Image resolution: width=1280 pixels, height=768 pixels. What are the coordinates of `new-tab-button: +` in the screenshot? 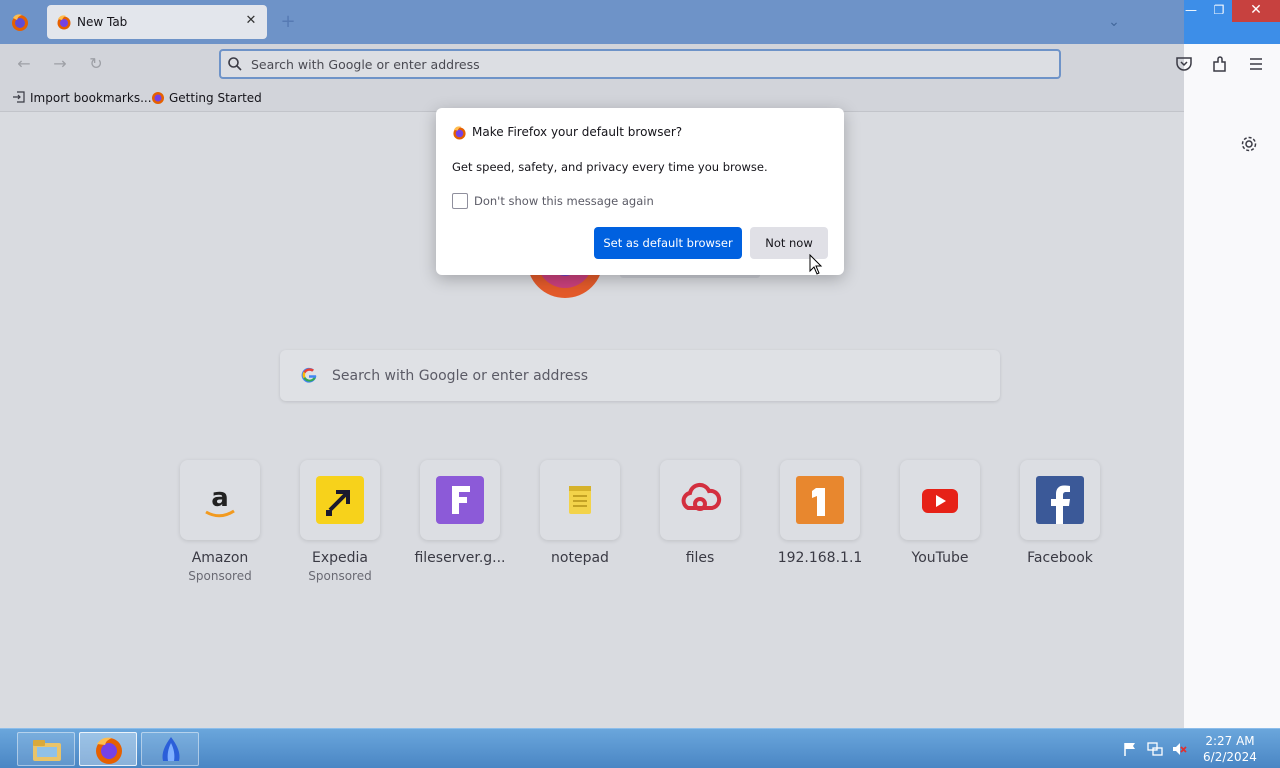 It's located at (288, 22).